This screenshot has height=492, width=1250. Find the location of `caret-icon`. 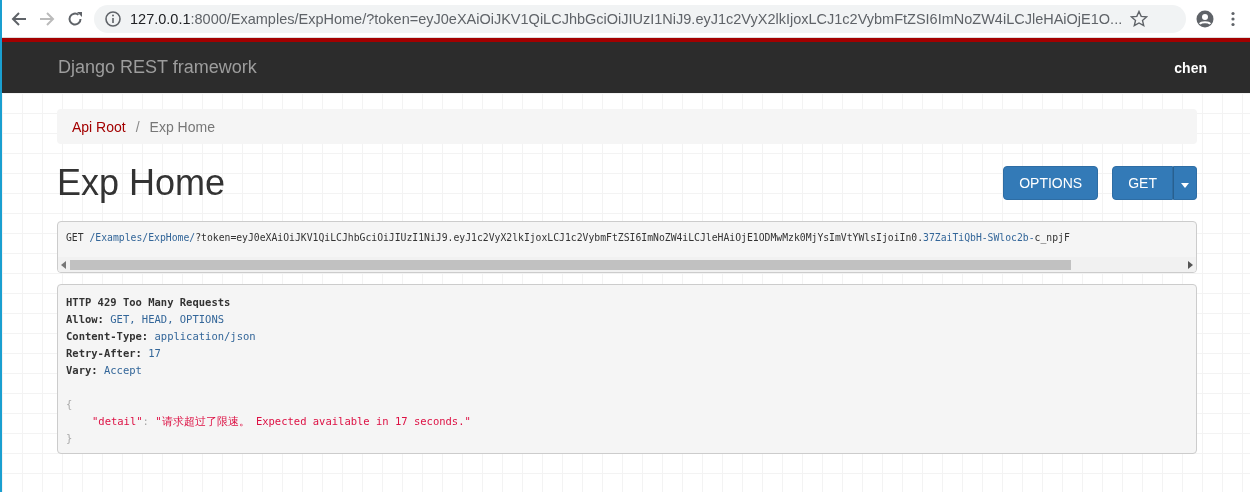

caret-icon is located at coordinates (1185, 185).